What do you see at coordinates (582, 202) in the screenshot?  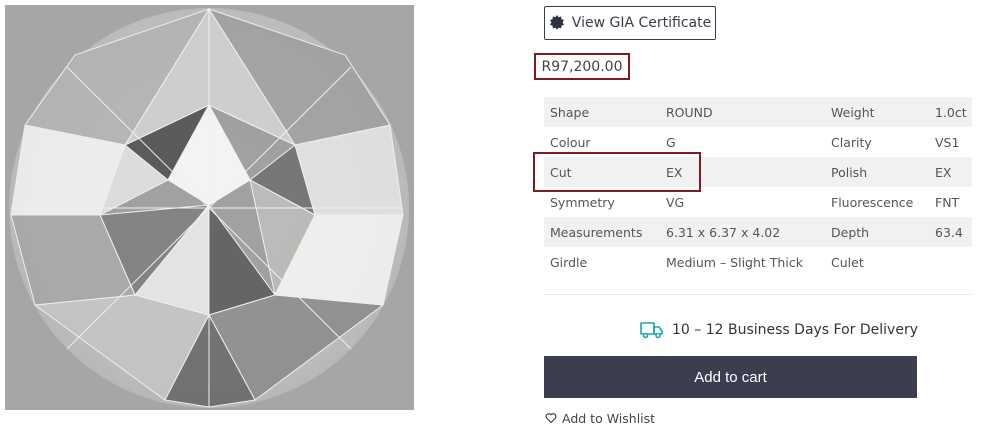 I see `spec-label: Symmetry` at bounding box center [582, 202].